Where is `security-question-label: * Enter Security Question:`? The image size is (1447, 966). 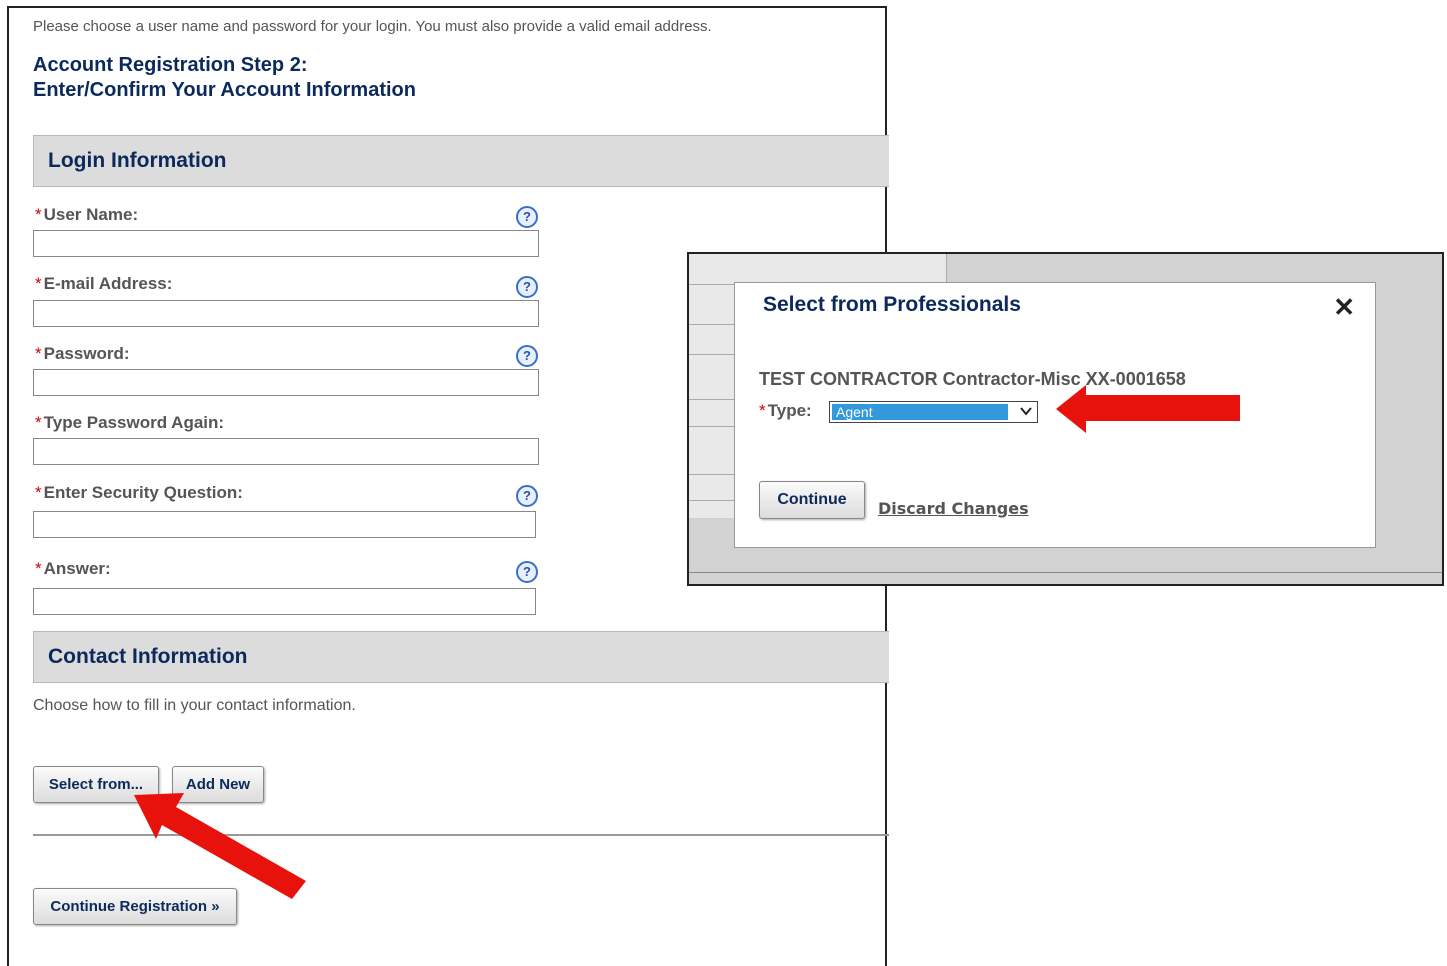 security-question-label: * Enter Security Question: is located at coordinates (139, 493).